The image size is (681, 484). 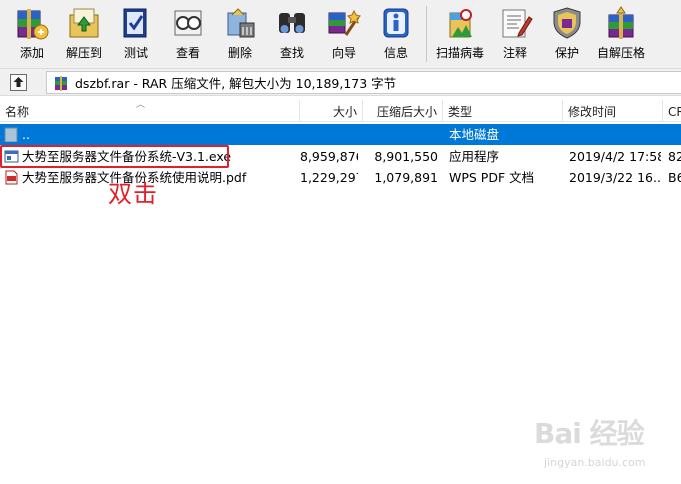 I want to click on file-packed-size, so click(x=400, y=134).